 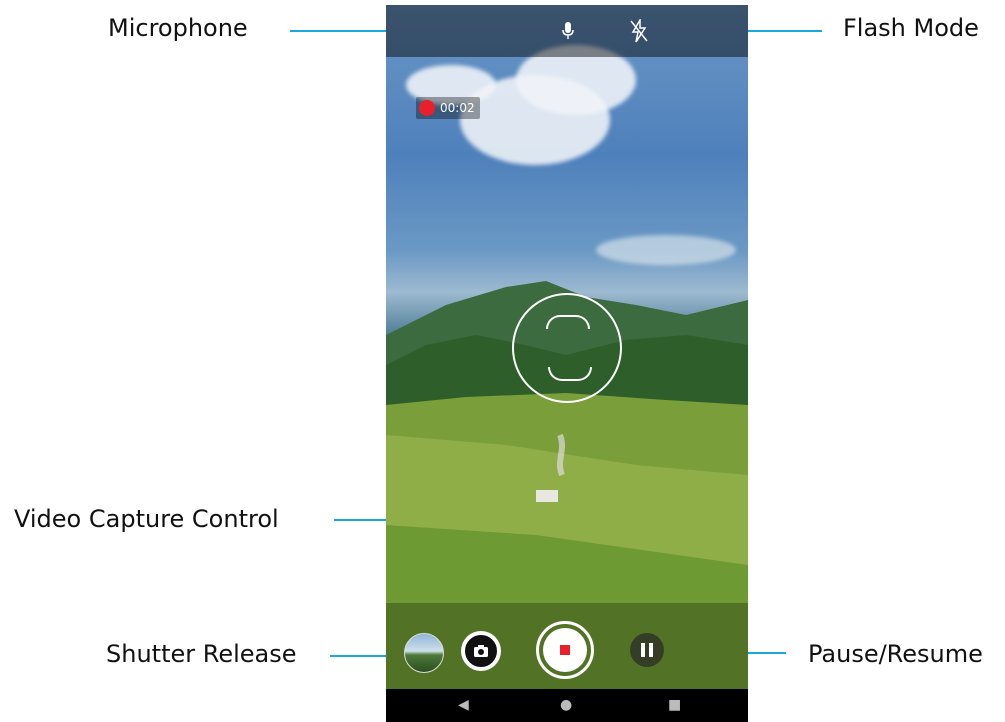 What do you see at coordinates (427, 108) in the screenshot?
I see `record-dot-icon` at bounding box center [427, 108].